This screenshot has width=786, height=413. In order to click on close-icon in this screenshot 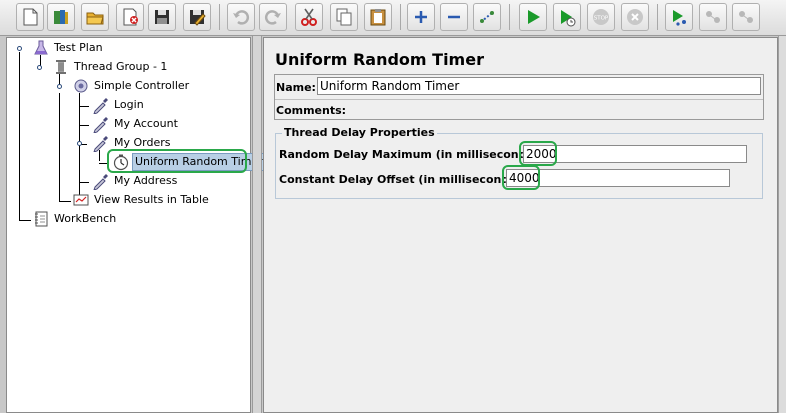, I will do `click(130, 17)`.